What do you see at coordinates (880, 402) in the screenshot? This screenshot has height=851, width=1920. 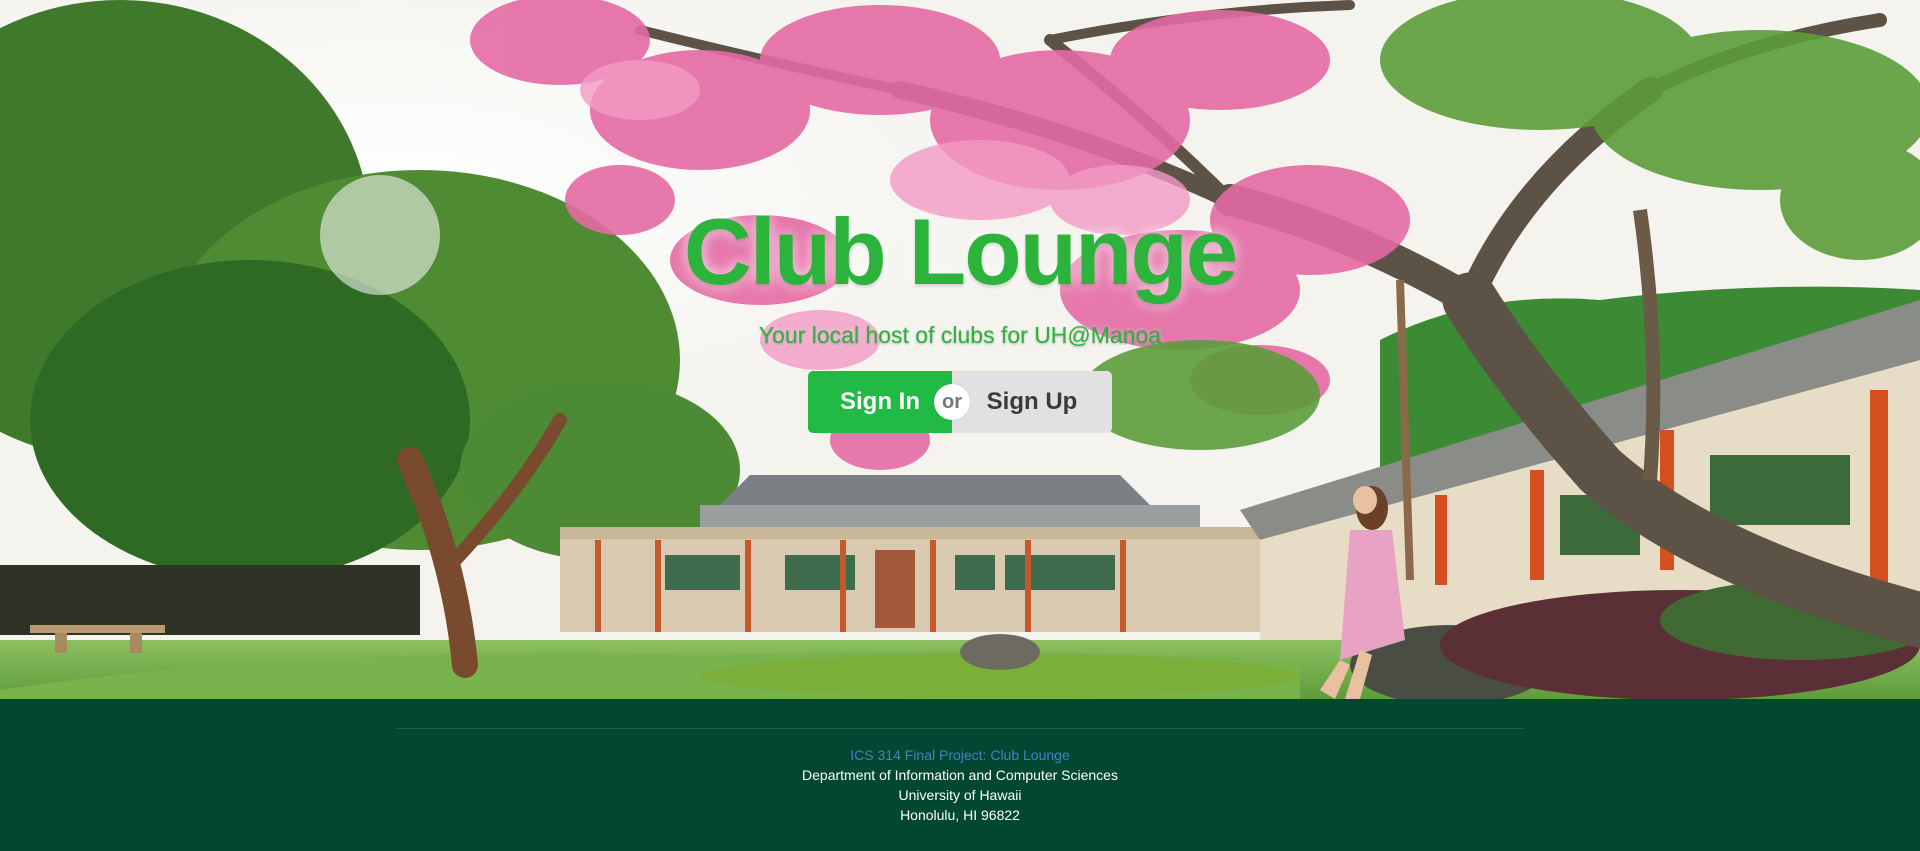 I see `sign-in-button: Sign In` at bounding box center [880, 402].